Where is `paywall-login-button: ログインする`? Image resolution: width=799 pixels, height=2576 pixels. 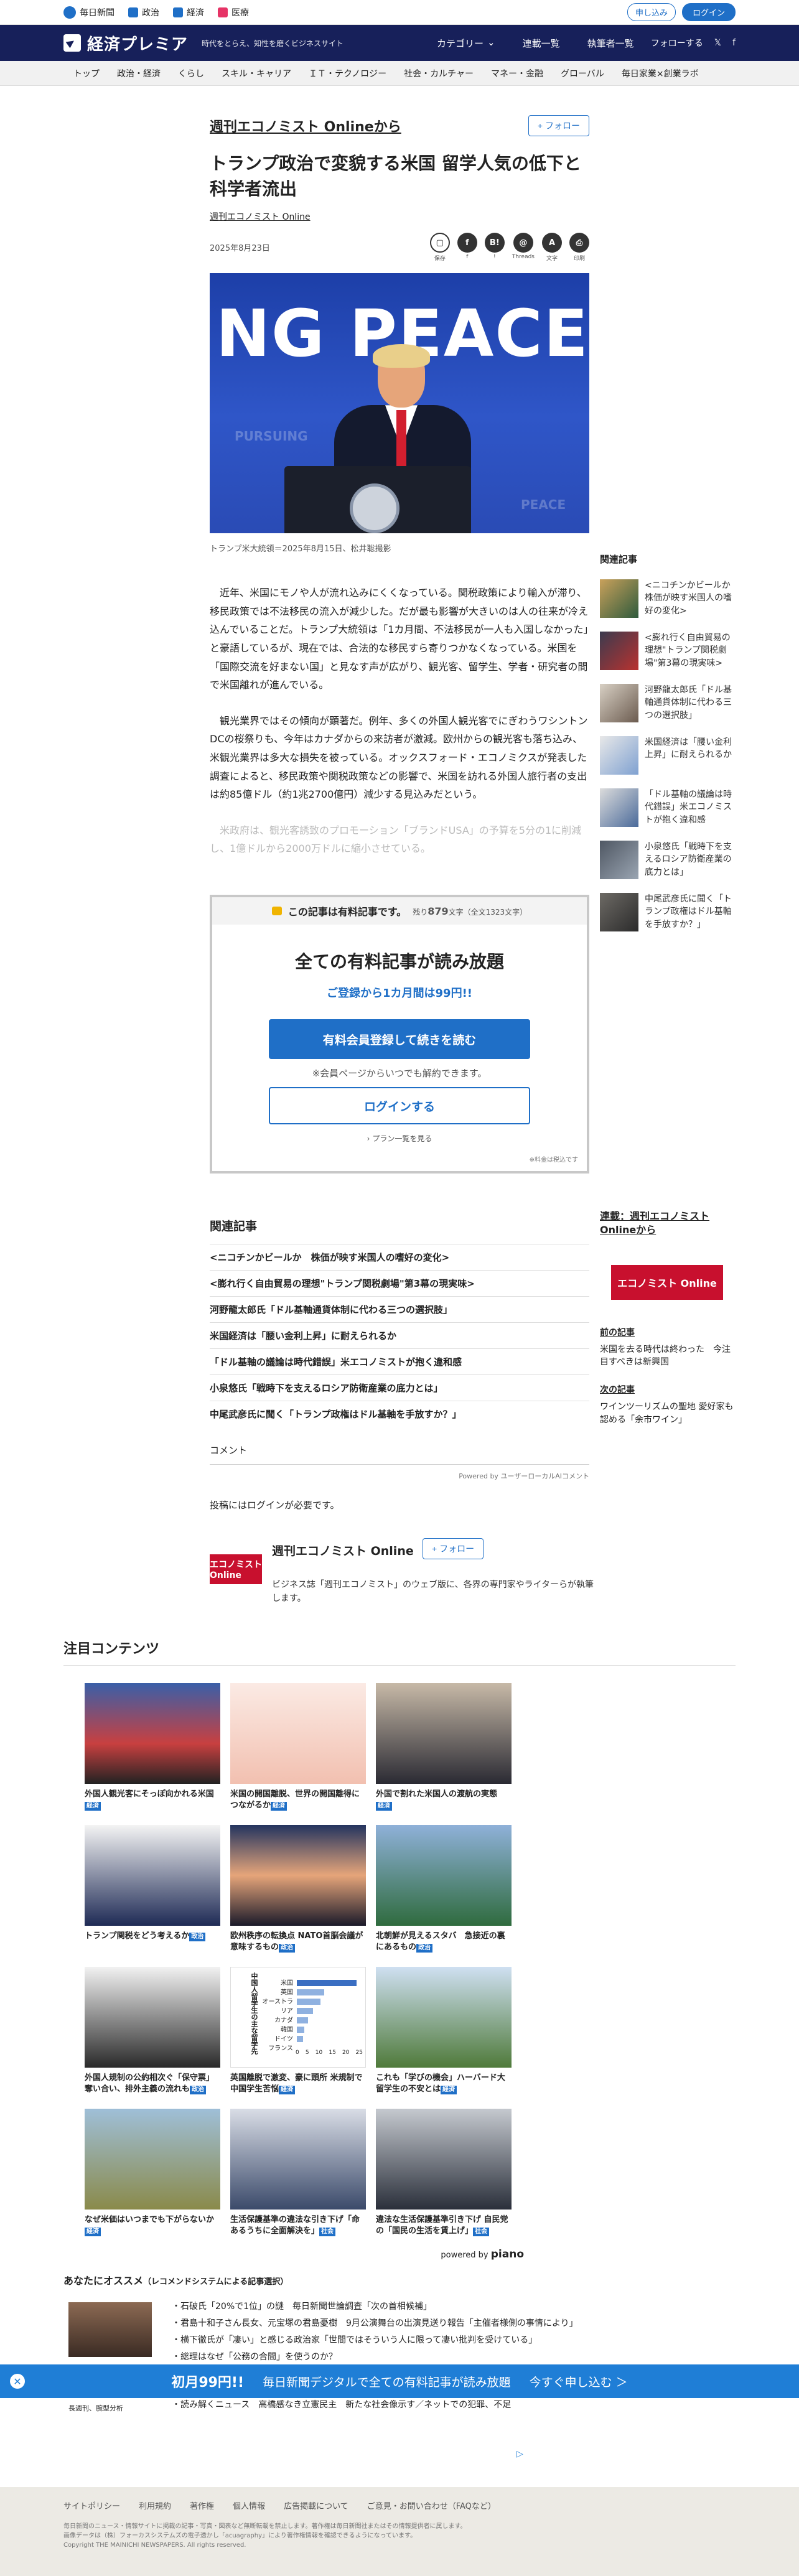 paywall-login-button: ログインする is located at coordinates (399, 1105).